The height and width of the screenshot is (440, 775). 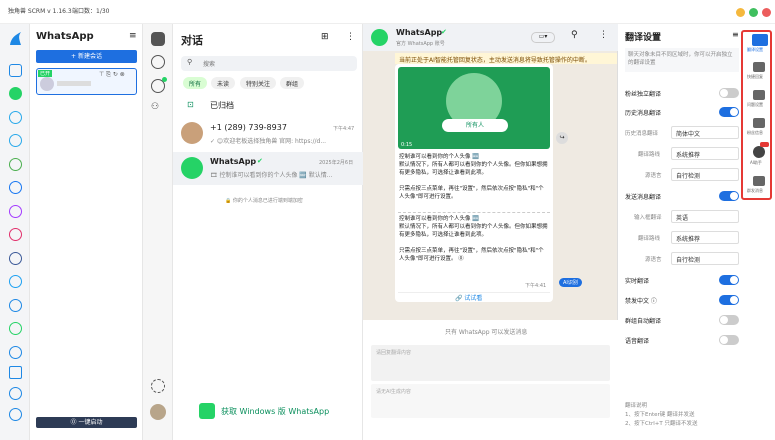 I want to click on new-session-button: + 新建会话, so click(x=86, y=56).